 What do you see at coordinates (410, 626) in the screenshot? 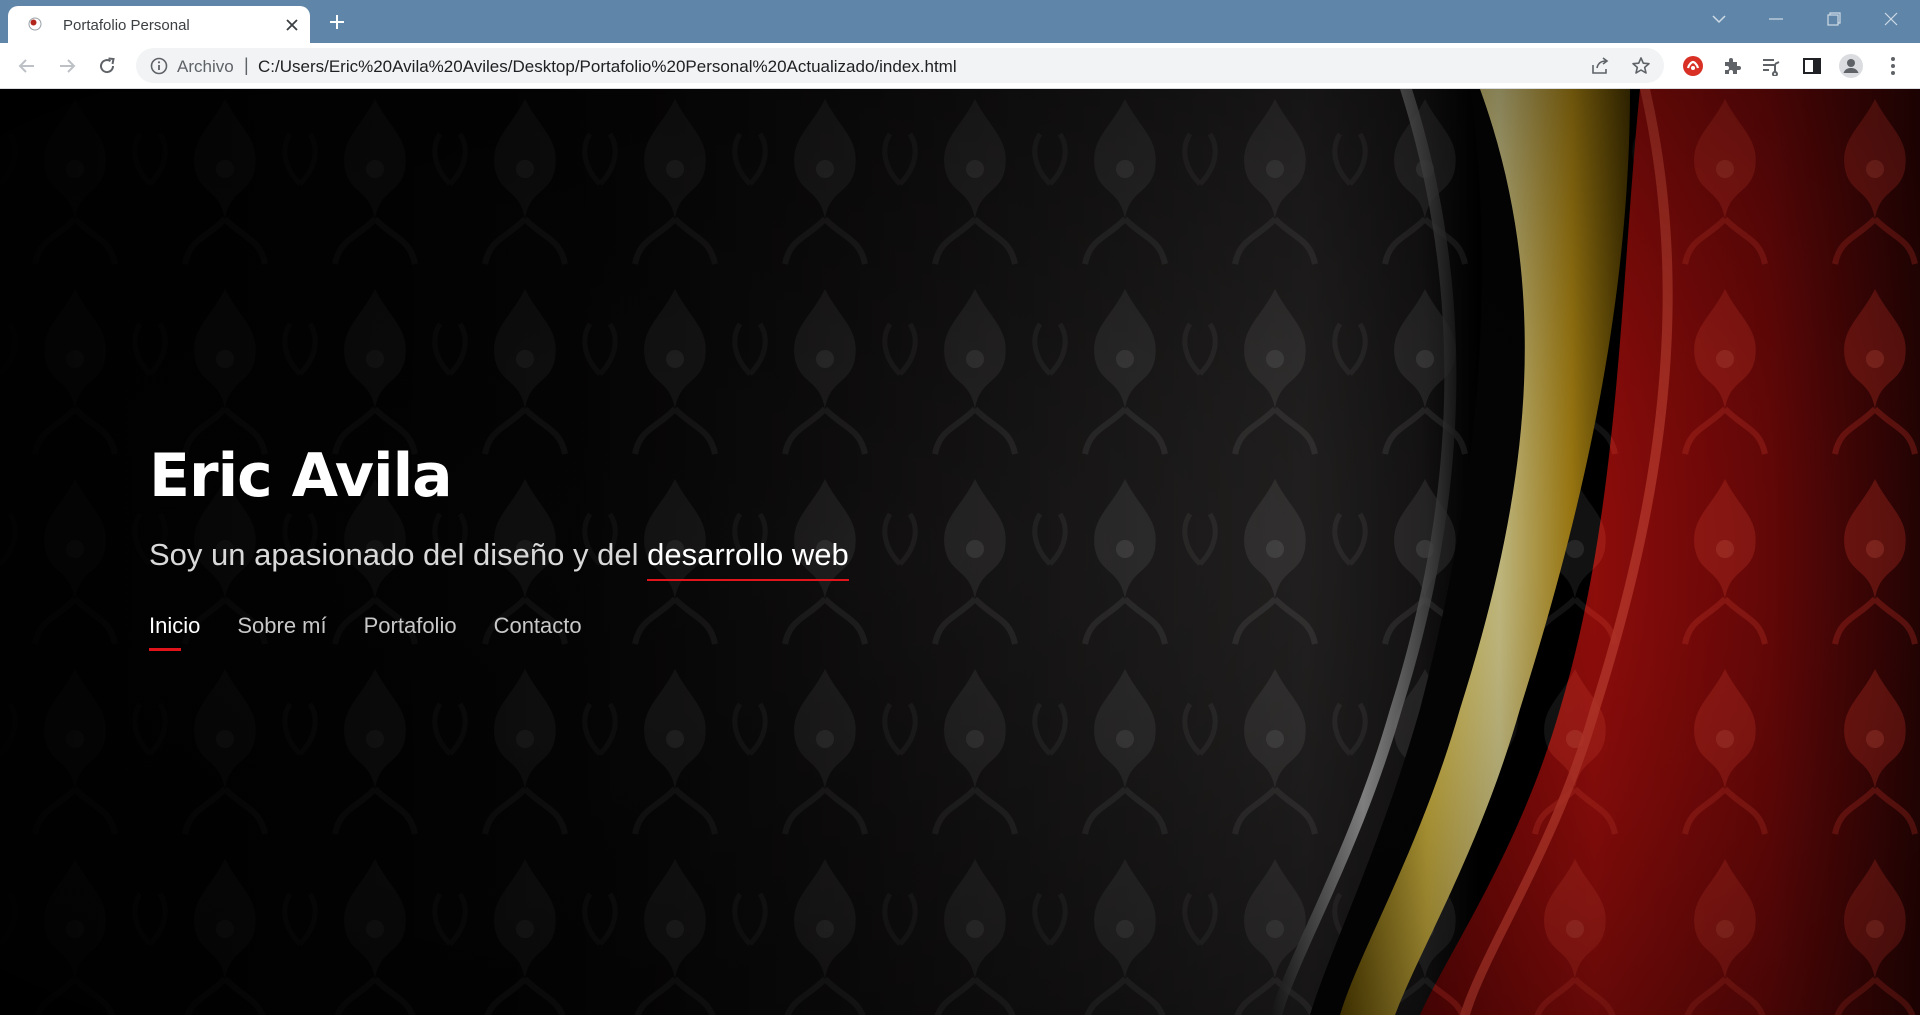
I see `nav-link-portafolio: Portafolio` at bounding box center [410, 626].